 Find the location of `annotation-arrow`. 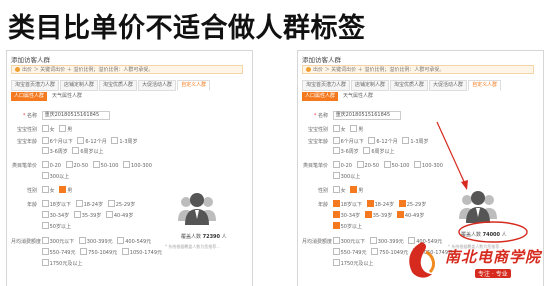

annotation-arrow is located at coordinates (451, 154).